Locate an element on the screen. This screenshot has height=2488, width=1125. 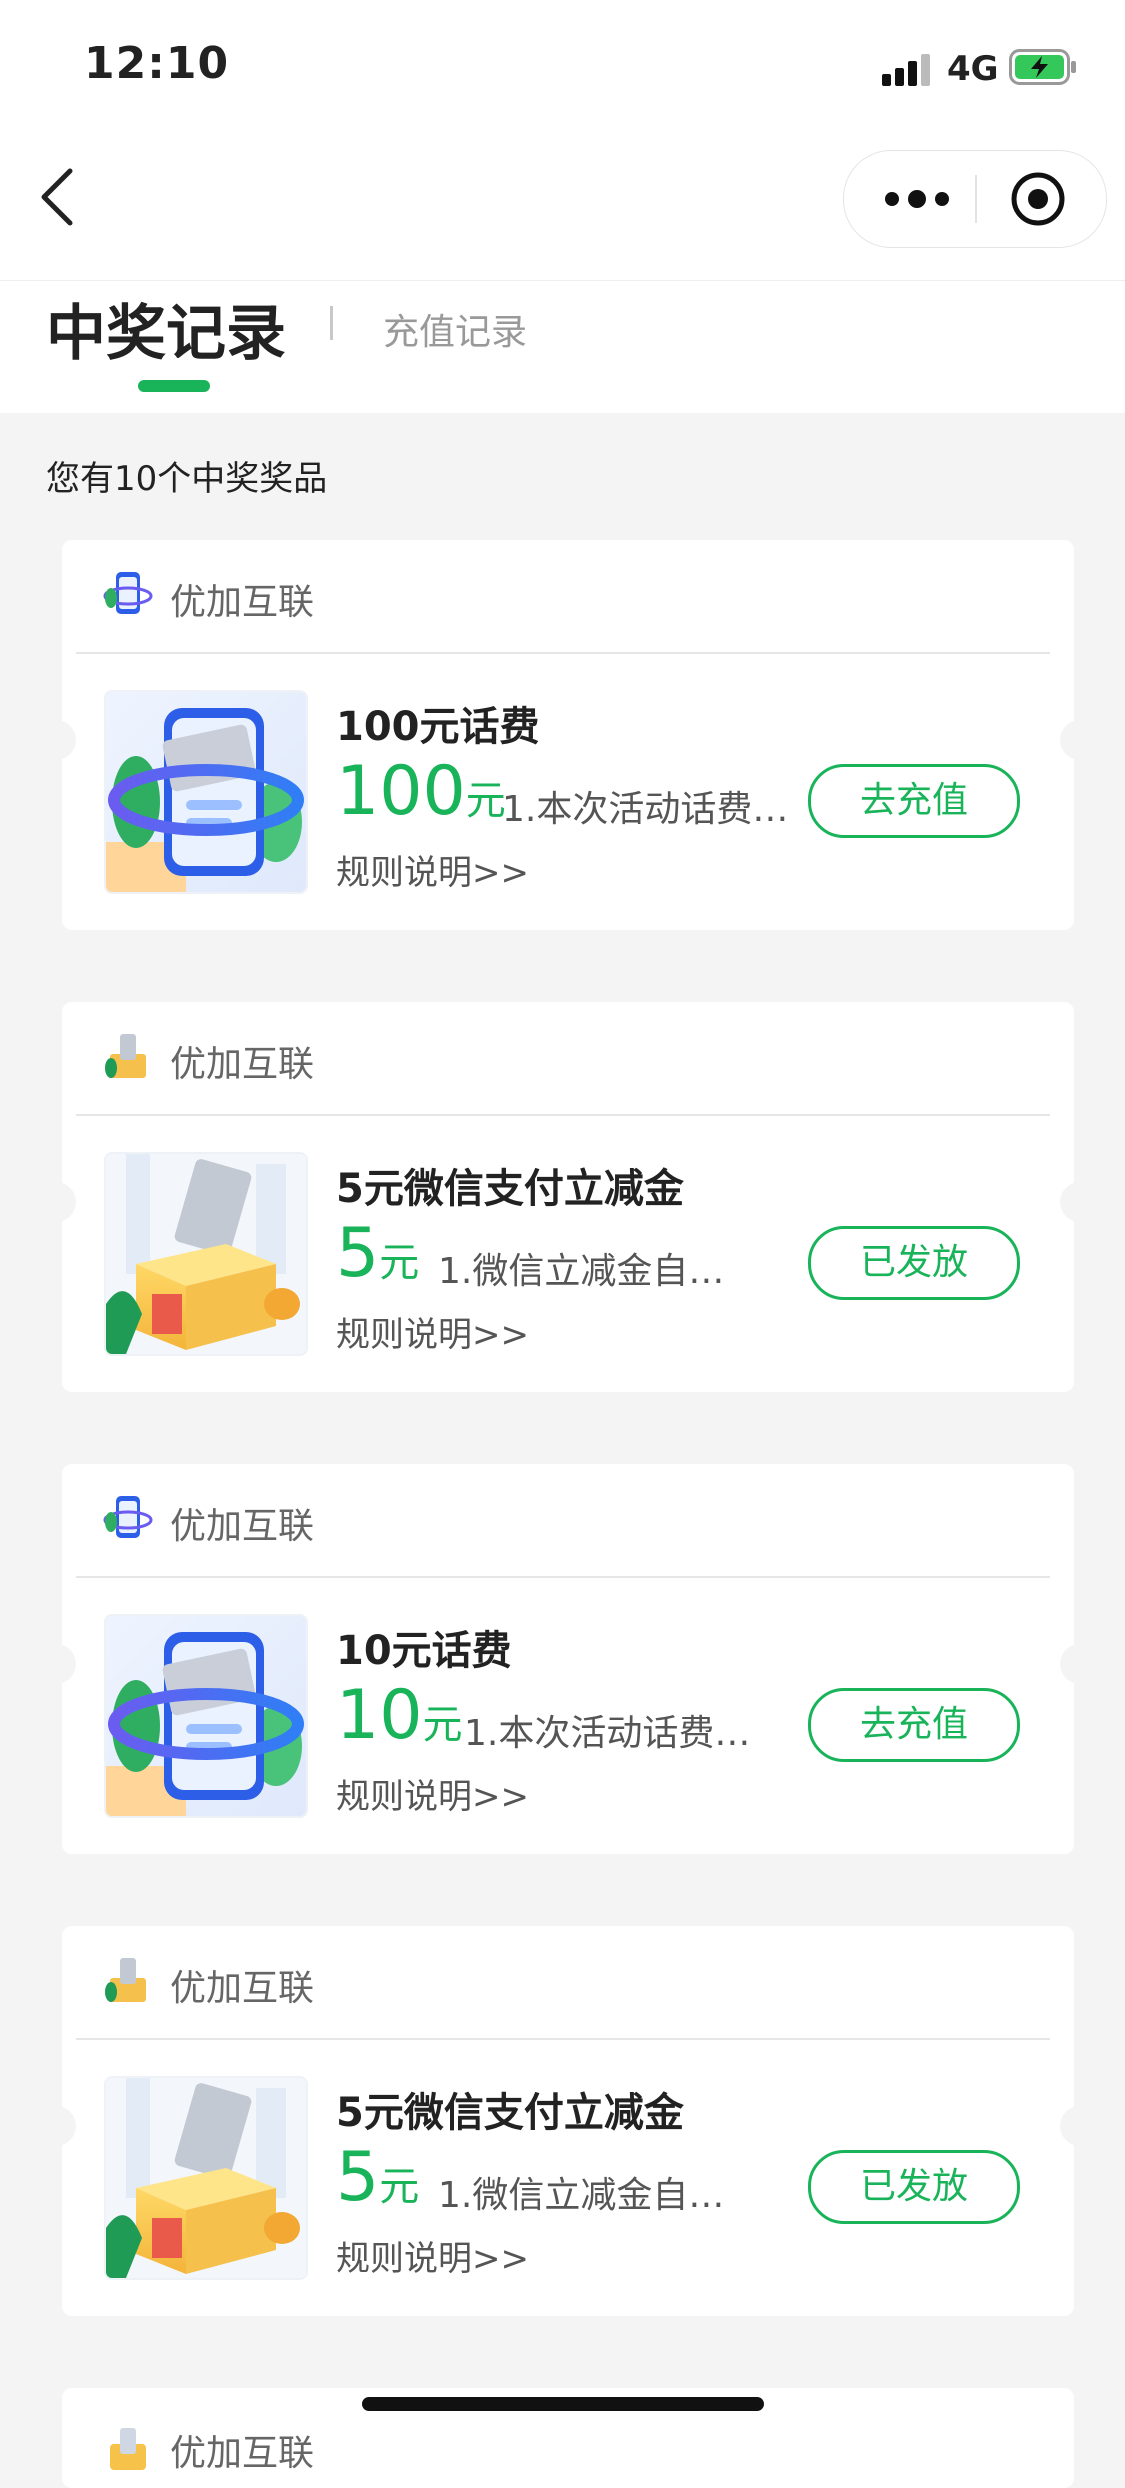
prize-title: 10元话费 is located at coordinates (424, 1651).